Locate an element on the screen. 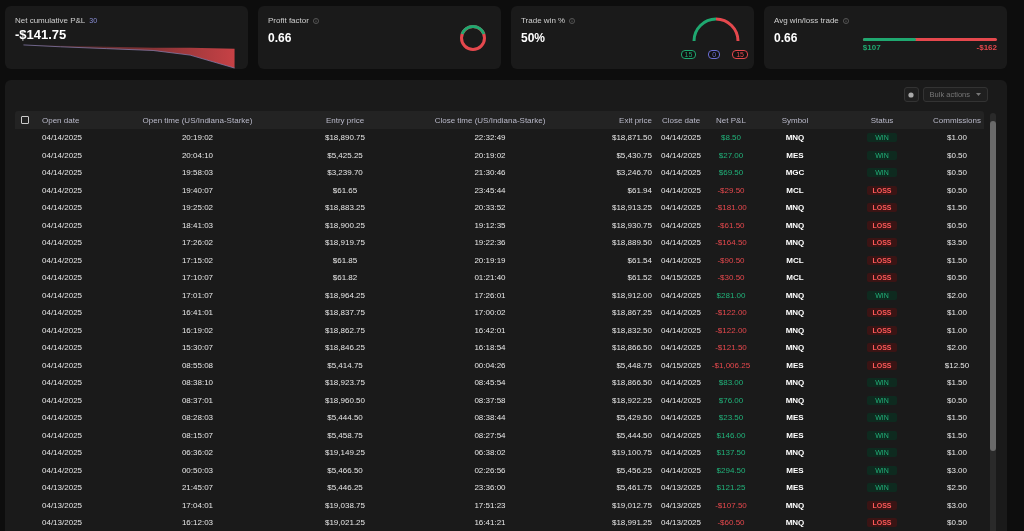  table-cell-text: $61.94 is located at coordinates (639, 190).